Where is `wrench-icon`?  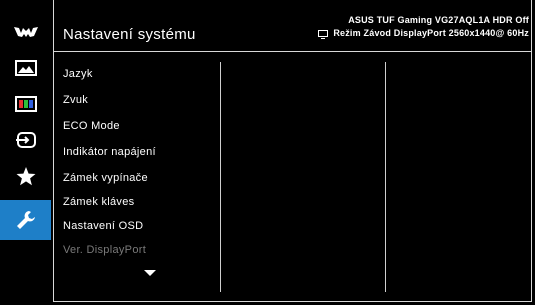 wrench-icon is located at coordinates (26, 220).